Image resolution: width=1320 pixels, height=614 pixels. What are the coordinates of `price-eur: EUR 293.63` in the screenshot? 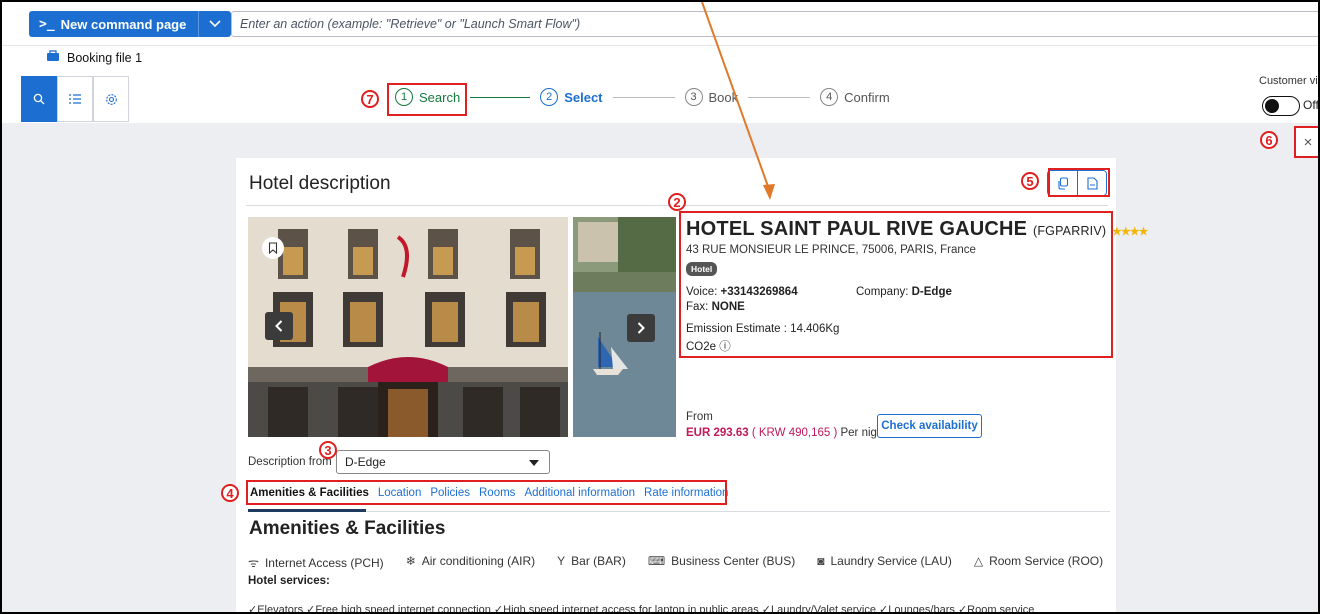 It's located at (717, 433).